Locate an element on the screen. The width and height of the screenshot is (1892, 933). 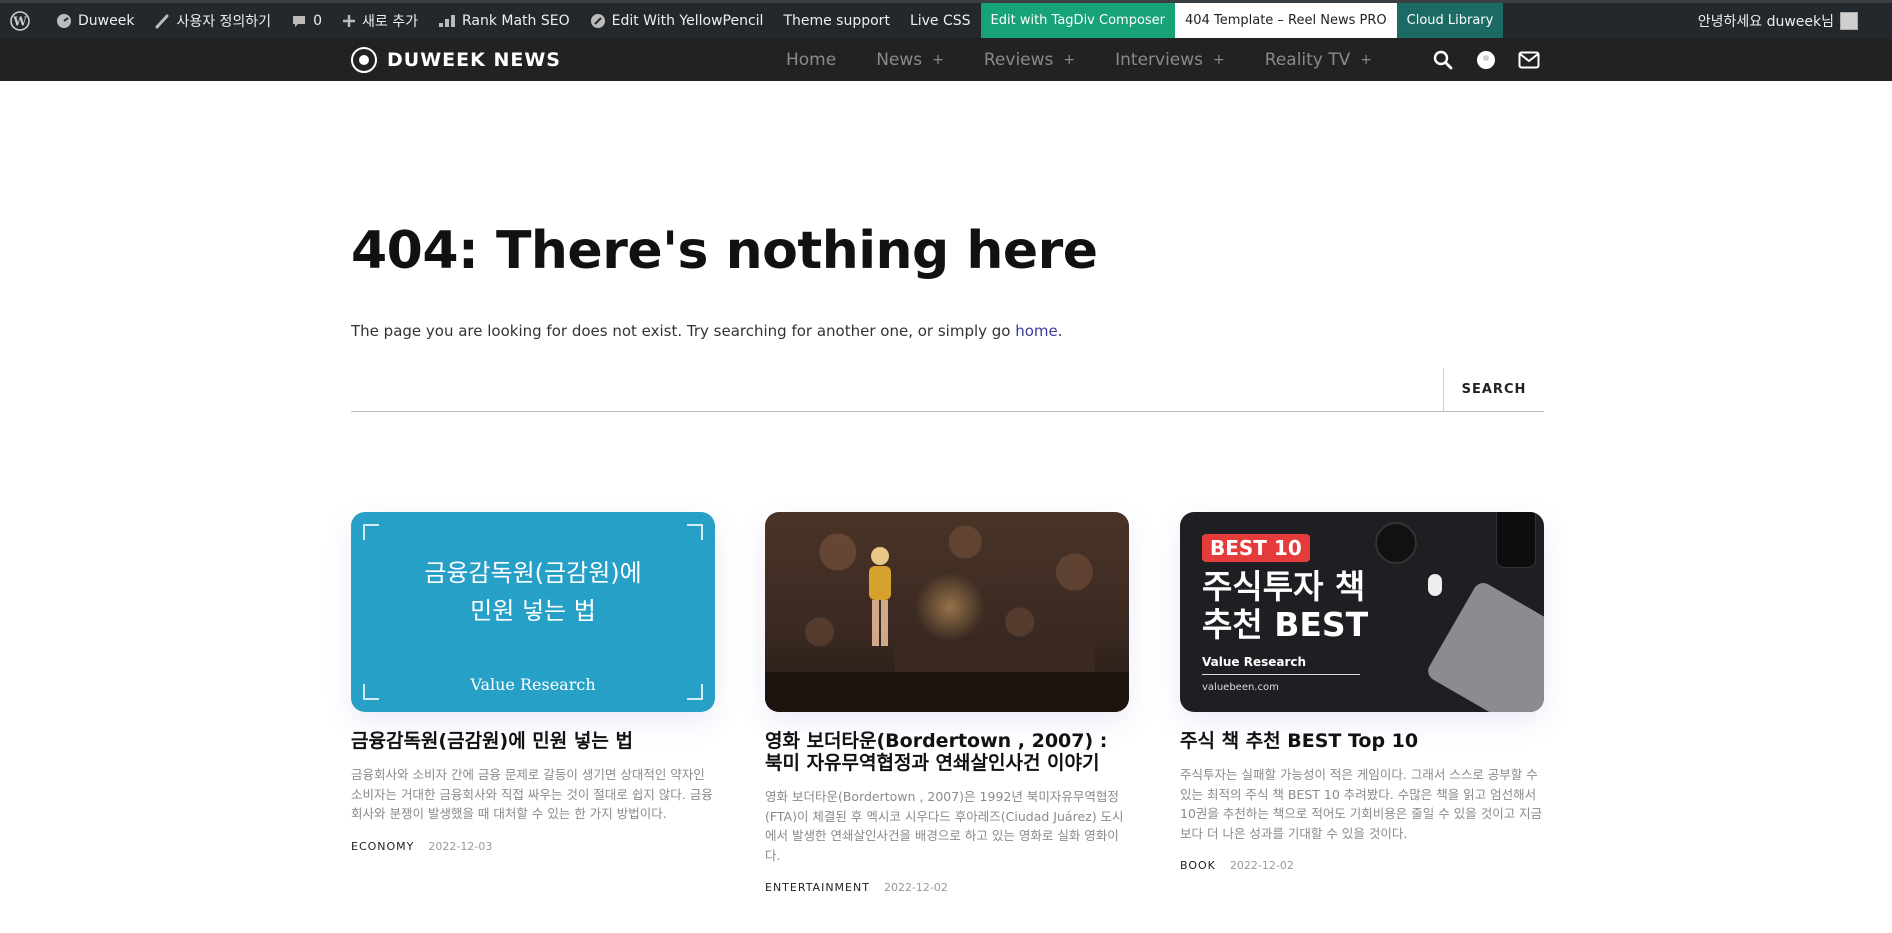
post-meta: BOOK 2022-12-02 is located at coordinates (1362, 865).